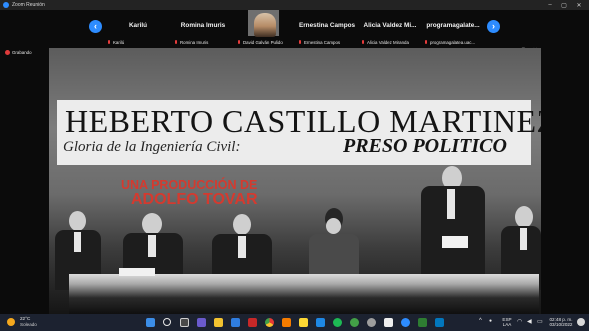 This screenshot has height=331, width=589. What do you see at coordinates (425, 146) in the screenshot?
I see `banner-slogan: PRESO POLITICO` at bounding box center [425, 146].